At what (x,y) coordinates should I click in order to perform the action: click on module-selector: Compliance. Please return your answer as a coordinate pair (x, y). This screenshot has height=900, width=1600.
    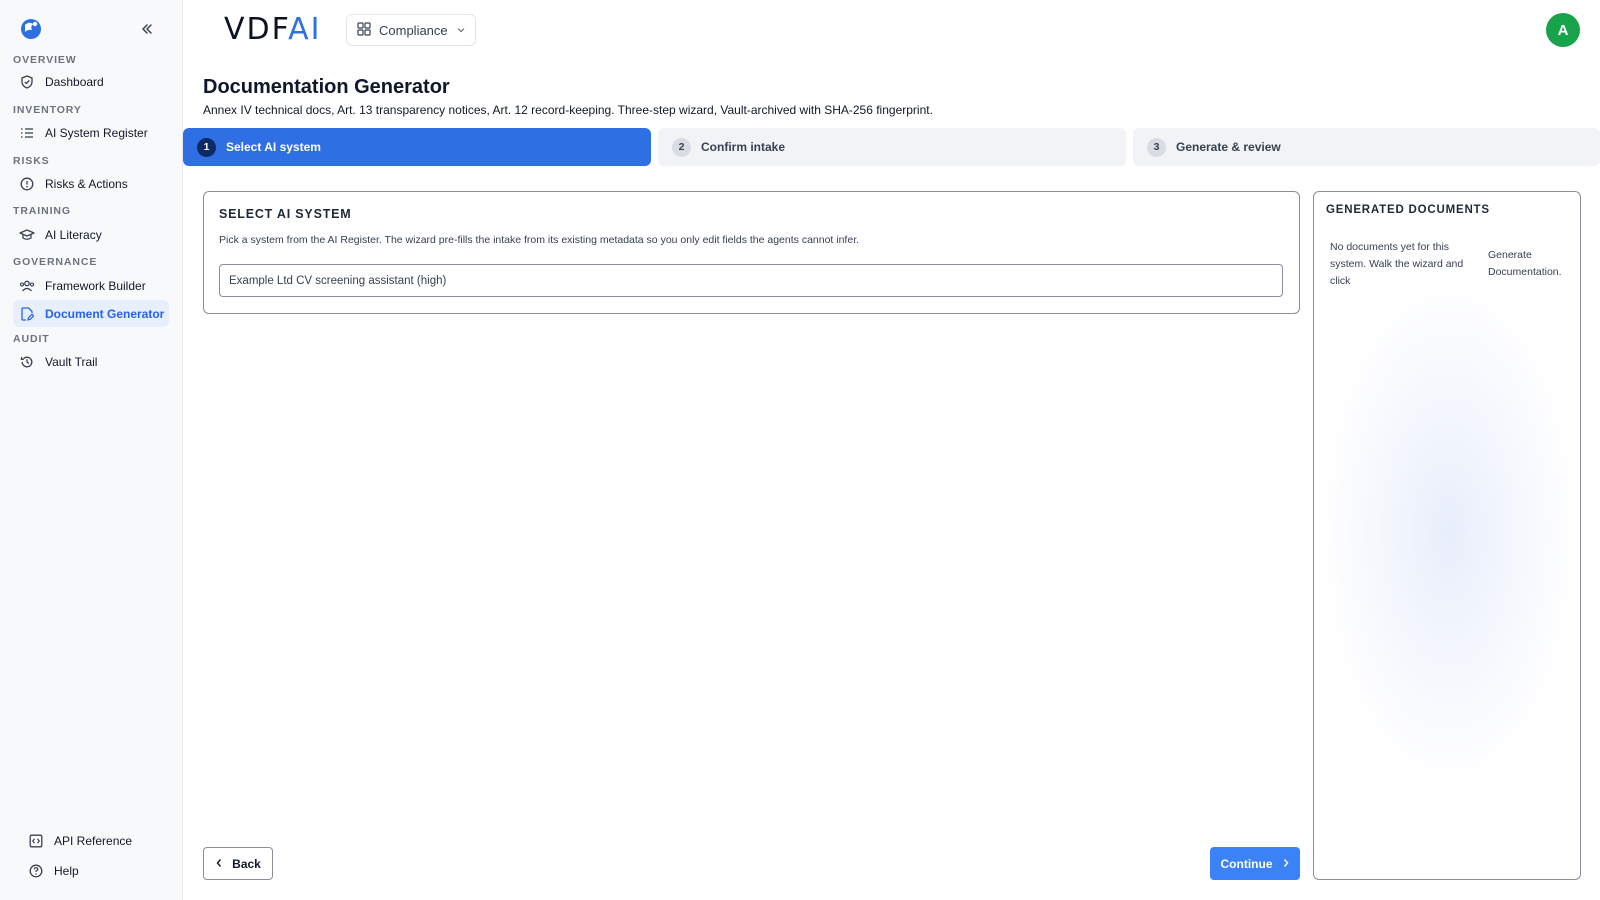
    Looking at the image, I should click on (411, 30).